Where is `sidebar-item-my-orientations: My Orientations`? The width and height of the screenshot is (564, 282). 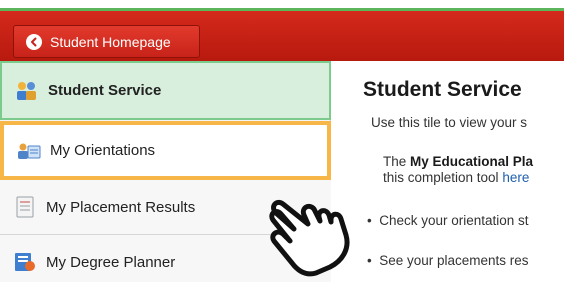 sidebar-item-my-orientations: My Orientations is located at coordinates (165, 150).